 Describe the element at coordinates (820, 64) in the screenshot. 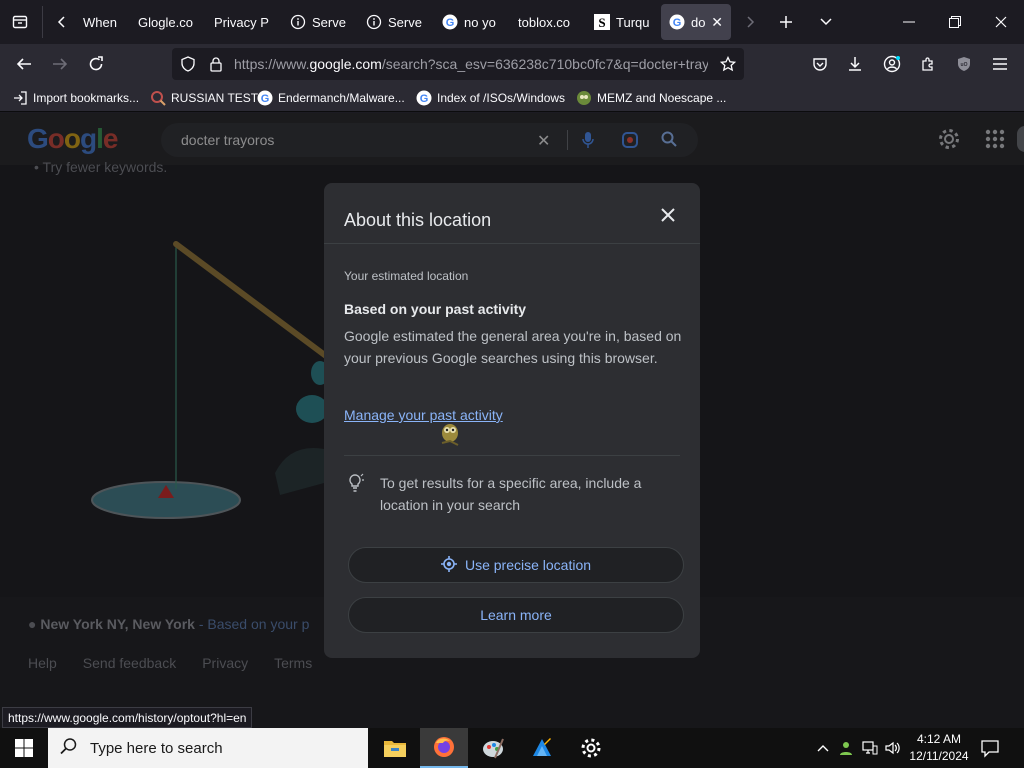

I see `pocket-icon` at that location.